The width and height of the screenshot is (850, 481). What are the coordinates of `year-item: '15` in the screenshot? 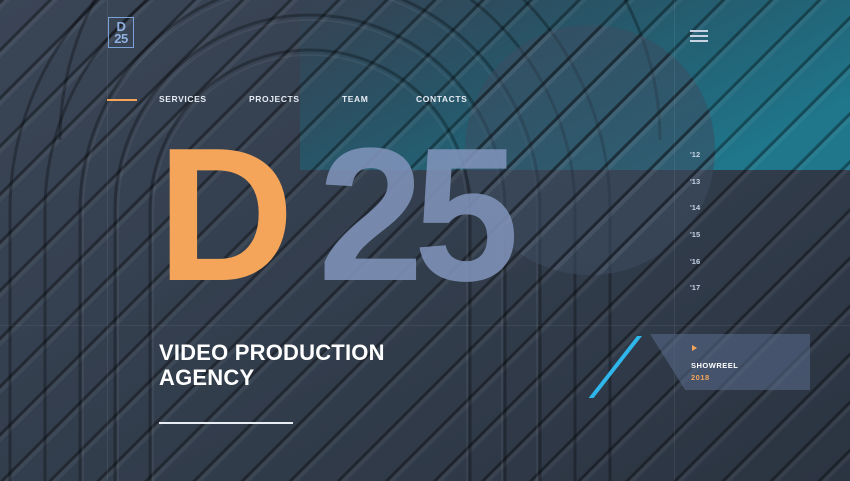 It's located at (695, 243).